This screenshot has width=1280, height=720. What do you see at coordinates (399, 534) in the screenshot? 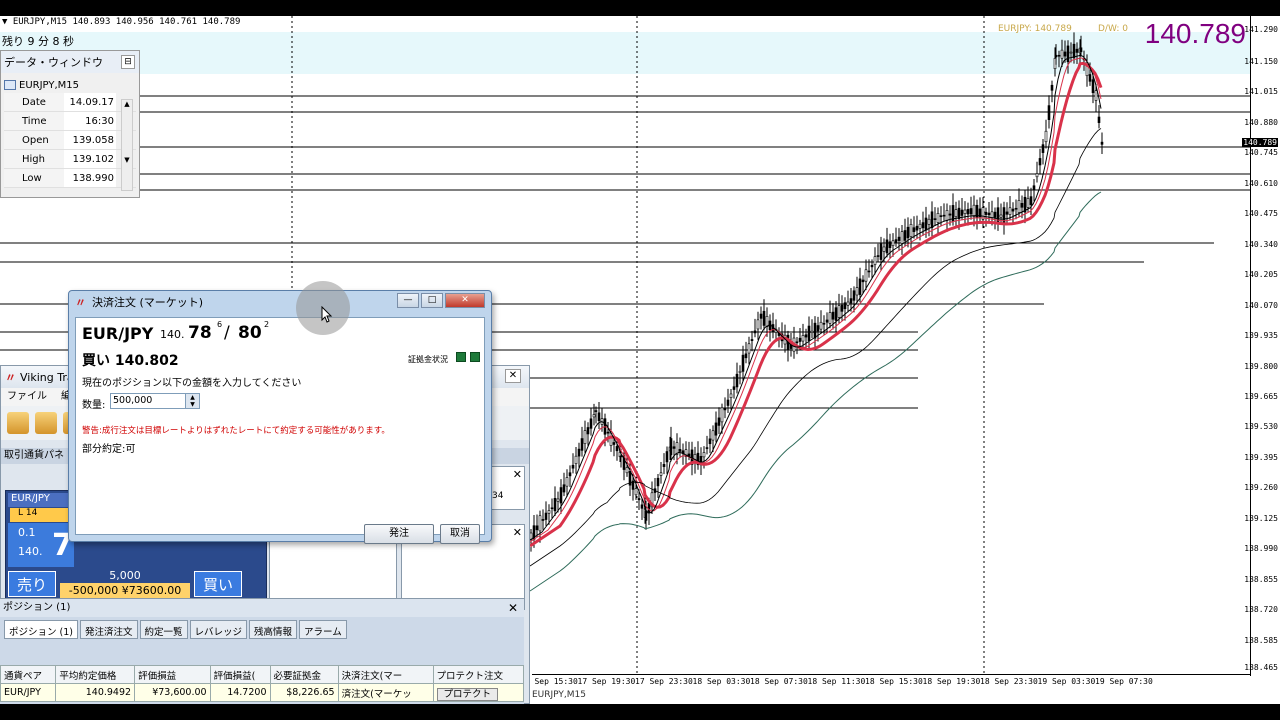
I see `order-button: 発注` at bounding box center [399, 534].